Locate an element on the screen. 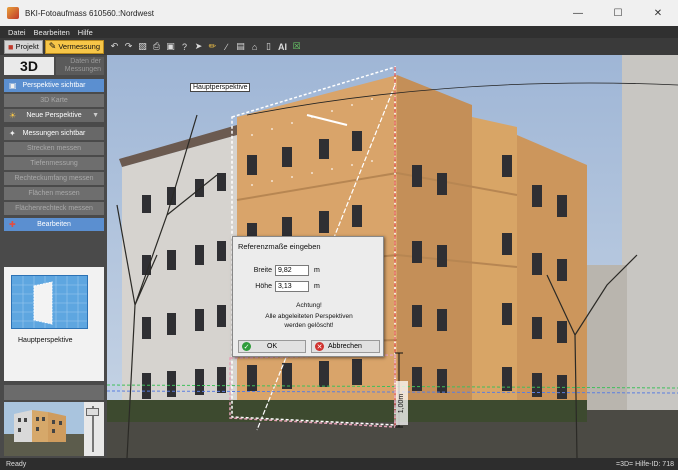 Image resolution: width=678 pixels, height=470 pixels. sidebar-item-label: Perspektive sichtbar is located at coordinates (54, 85).